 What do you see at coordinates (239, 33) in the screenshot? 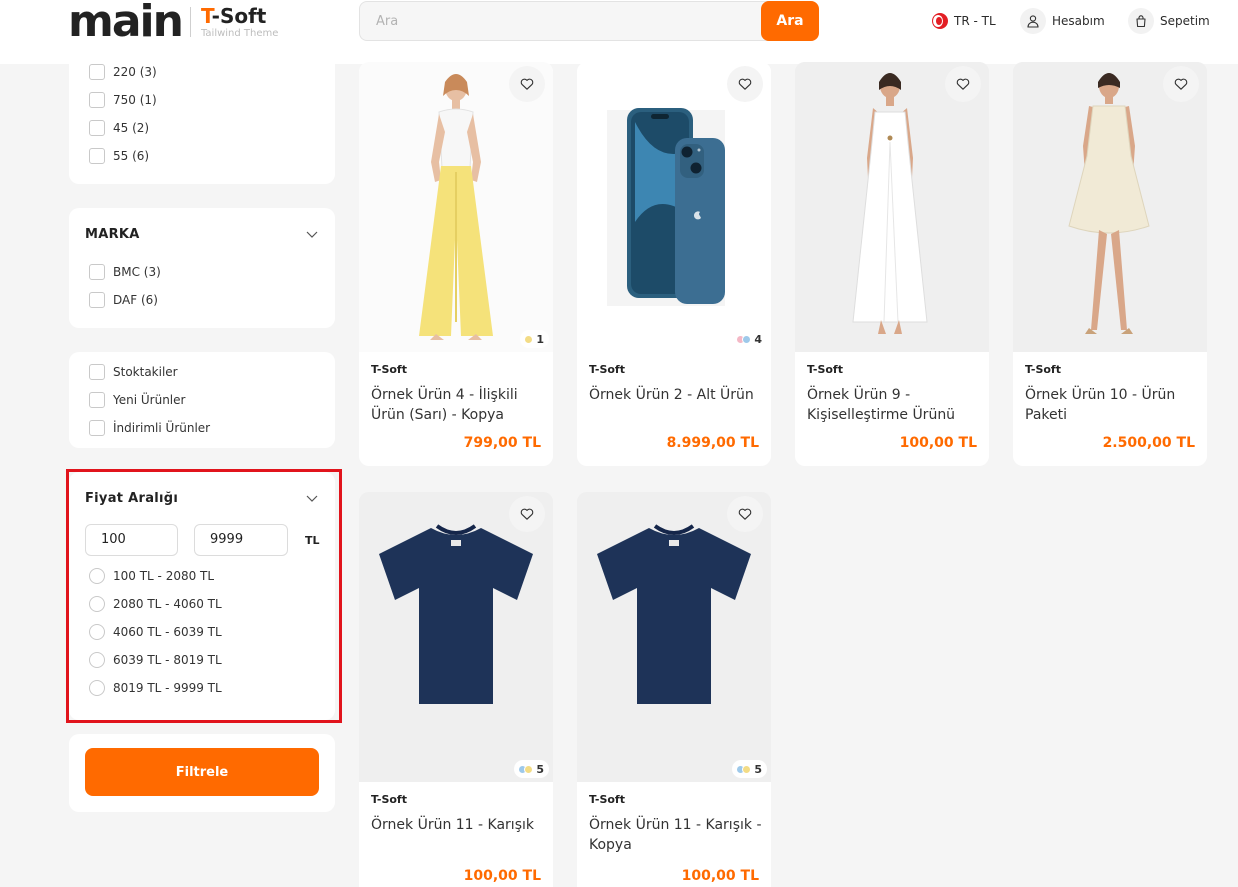
I see `logo-subtitle: Tailwind Theme` at bounding box center [239, 33].